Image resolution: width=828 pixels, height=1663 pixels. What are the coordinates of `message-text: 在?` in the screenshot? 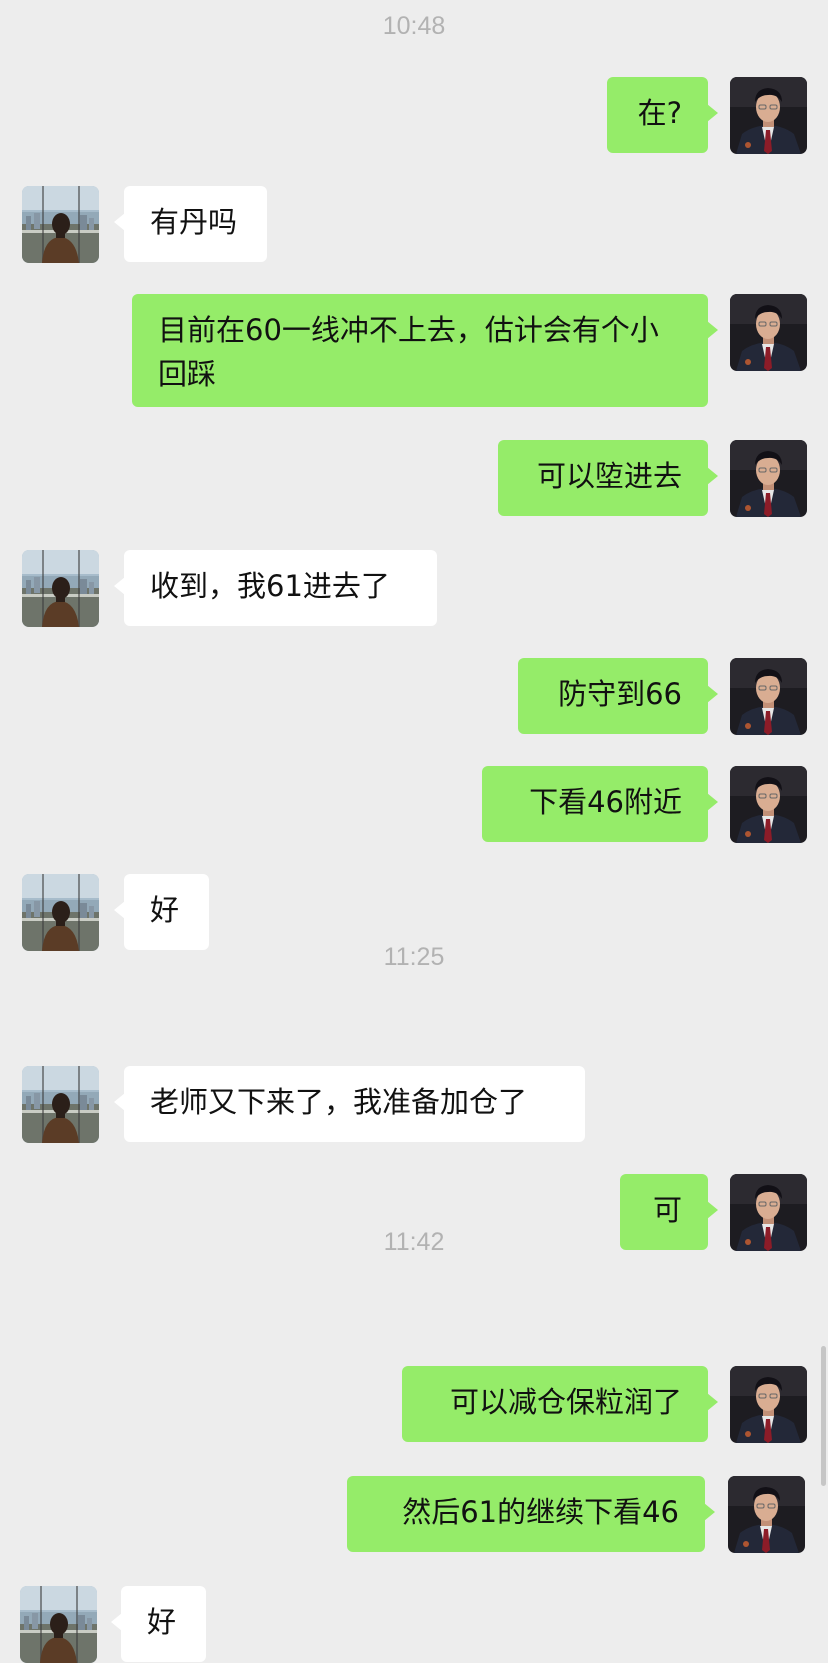 It's located at (659, 113).